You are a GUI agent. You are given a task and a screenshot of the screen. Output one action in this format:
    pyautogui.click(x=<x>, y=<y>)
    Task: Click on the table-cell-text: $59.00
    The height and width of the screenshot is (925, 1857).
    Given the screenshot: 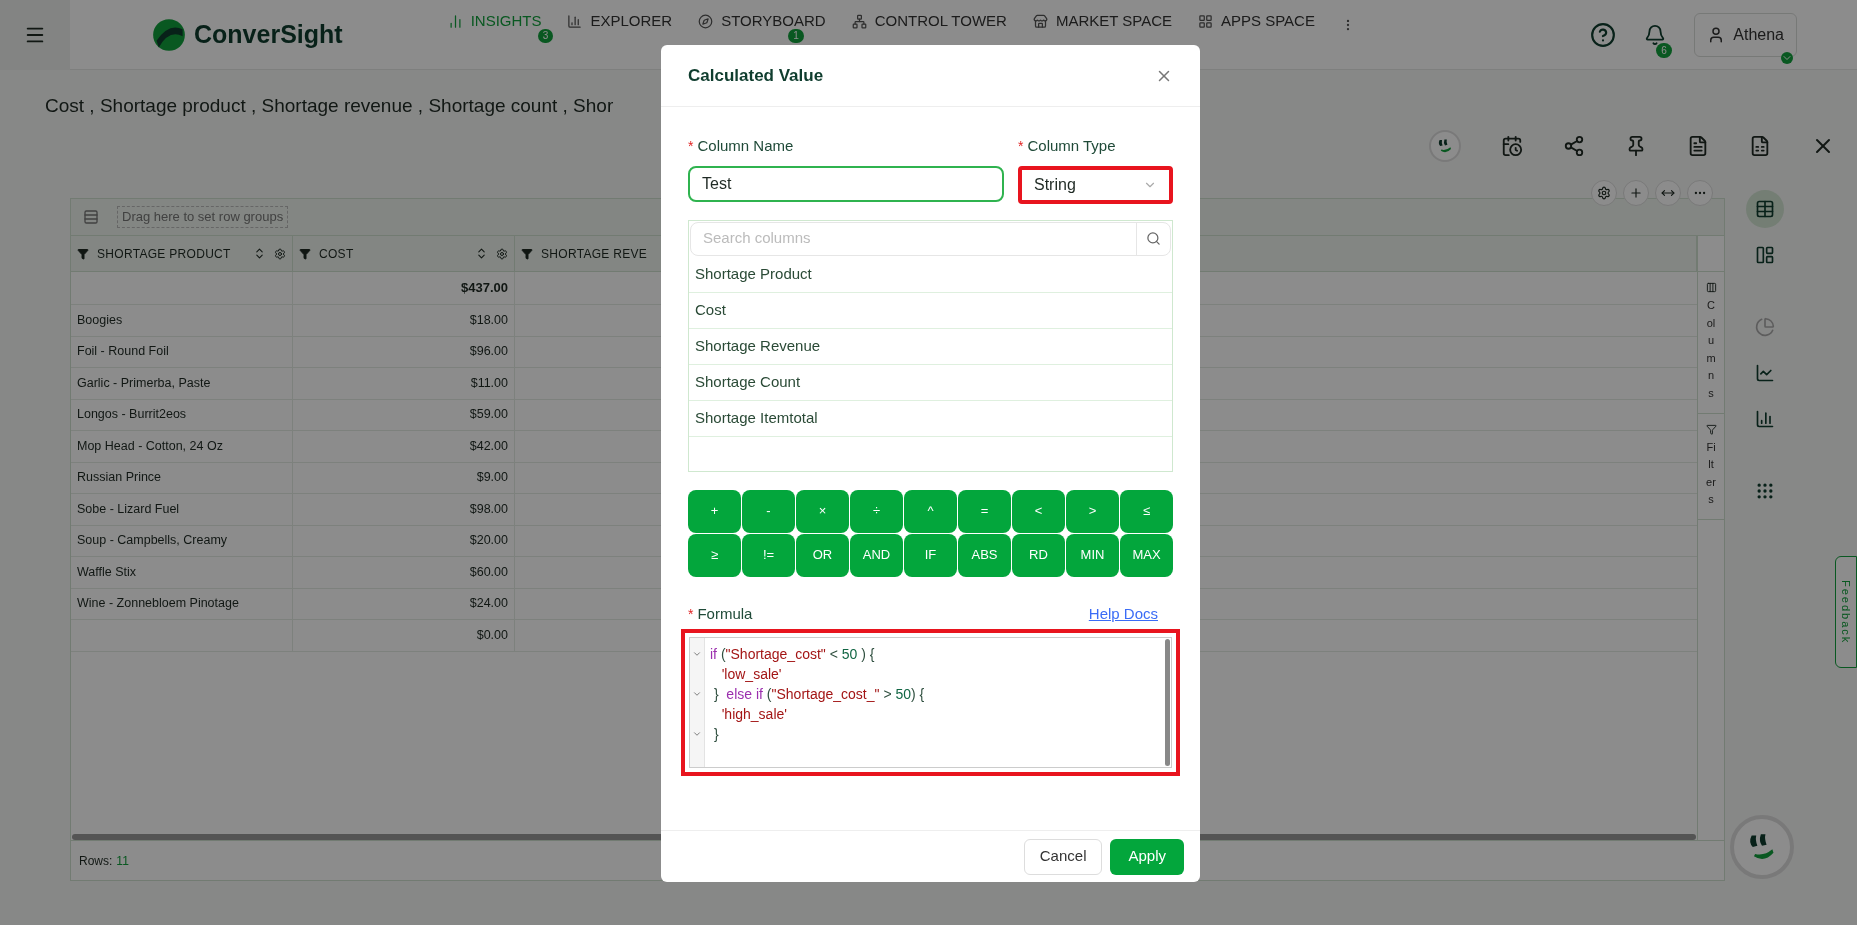 What is the action you would take?
    pyautogui.click(x=488, y=415)
    